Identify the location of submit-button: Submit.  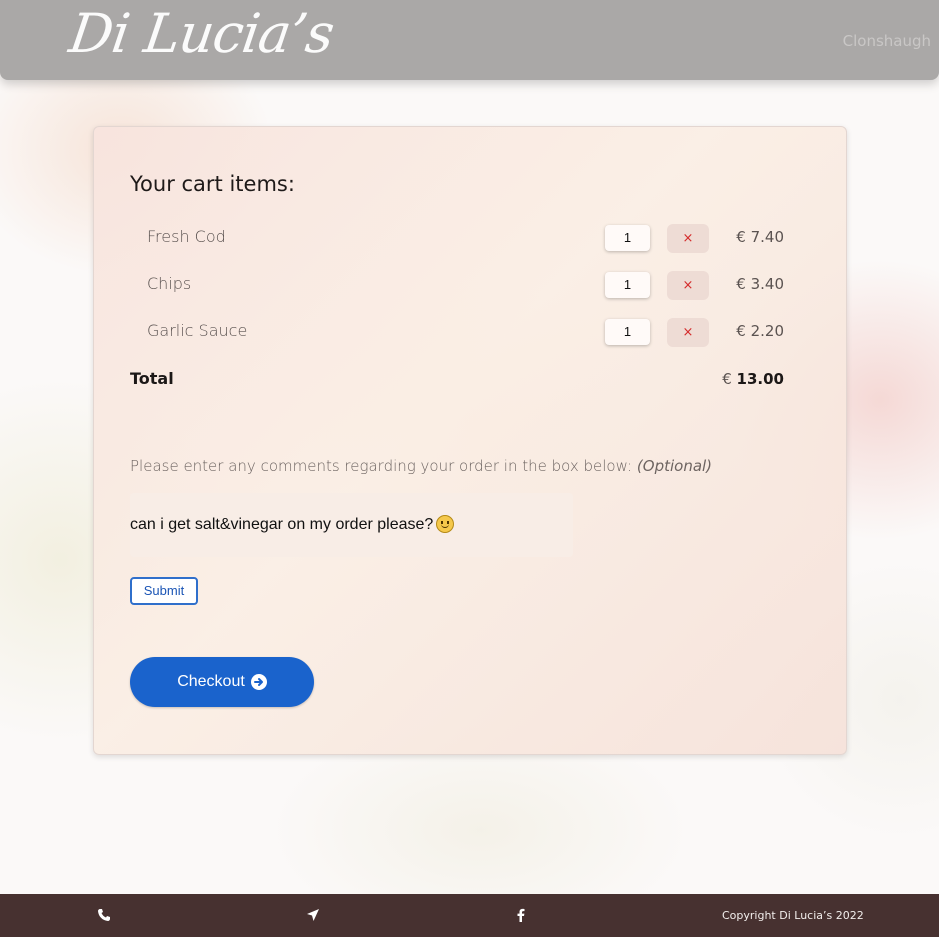
(164, 591).